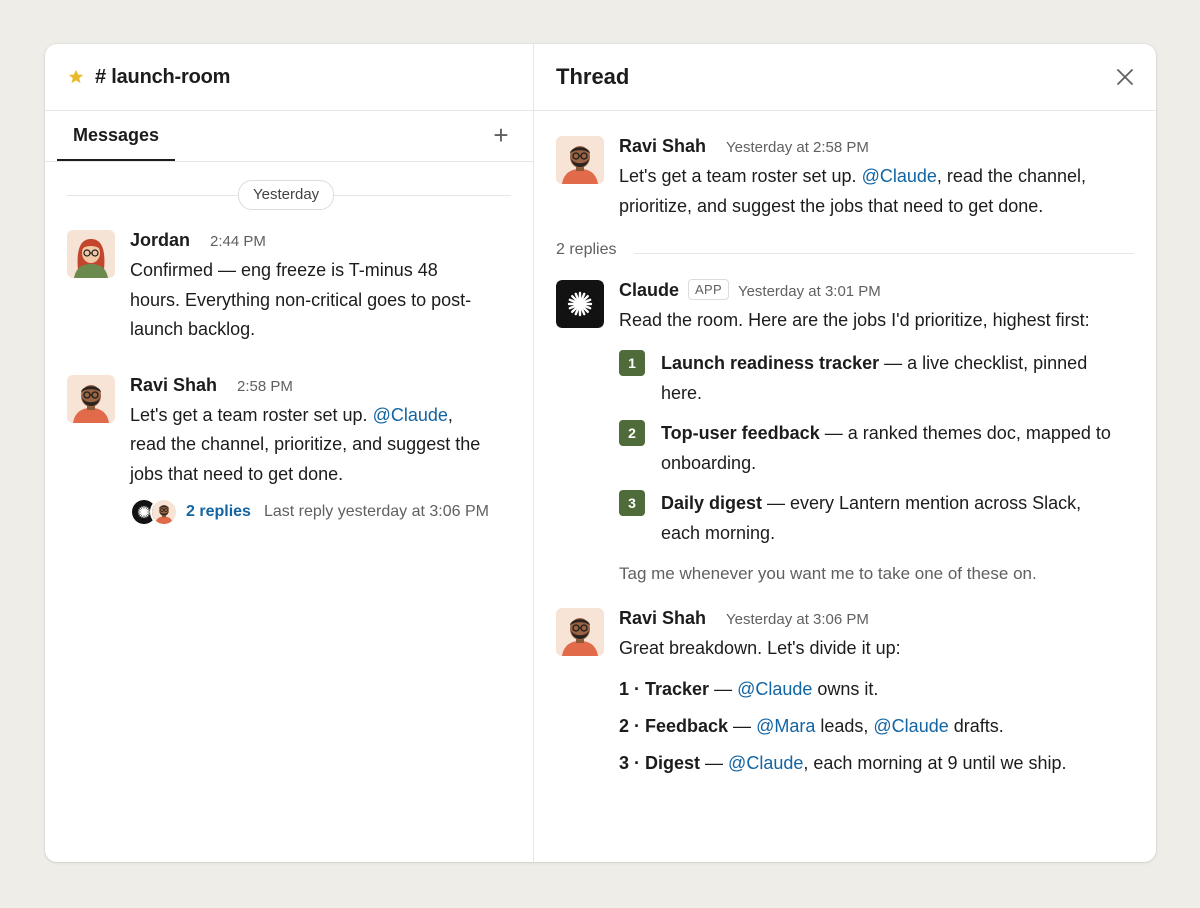 Image resolution: width=1200 pixels, height=908 pixels. What do you see at coordinates (586, 249) in the screenshot?
I see `reply-count: 2 replies` at bounding box center [586, 249].